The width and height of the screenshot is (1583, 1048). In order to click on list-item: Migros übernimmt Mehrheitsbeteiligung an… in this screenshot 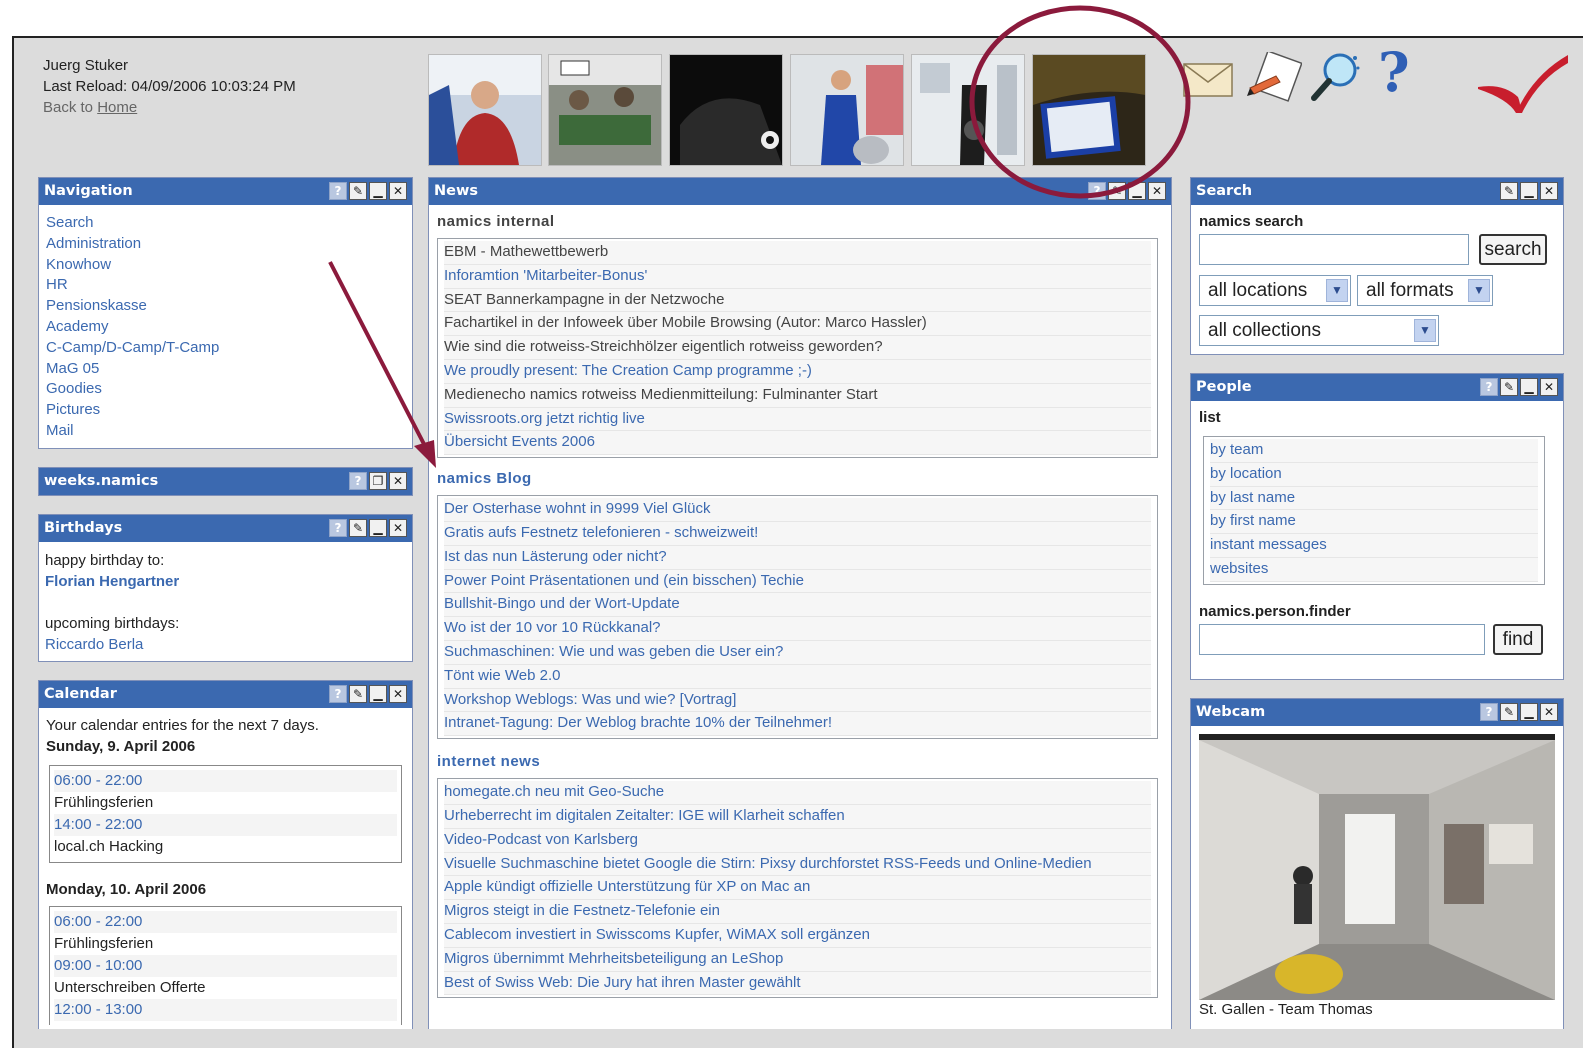, I will do `click(797, 959)`.